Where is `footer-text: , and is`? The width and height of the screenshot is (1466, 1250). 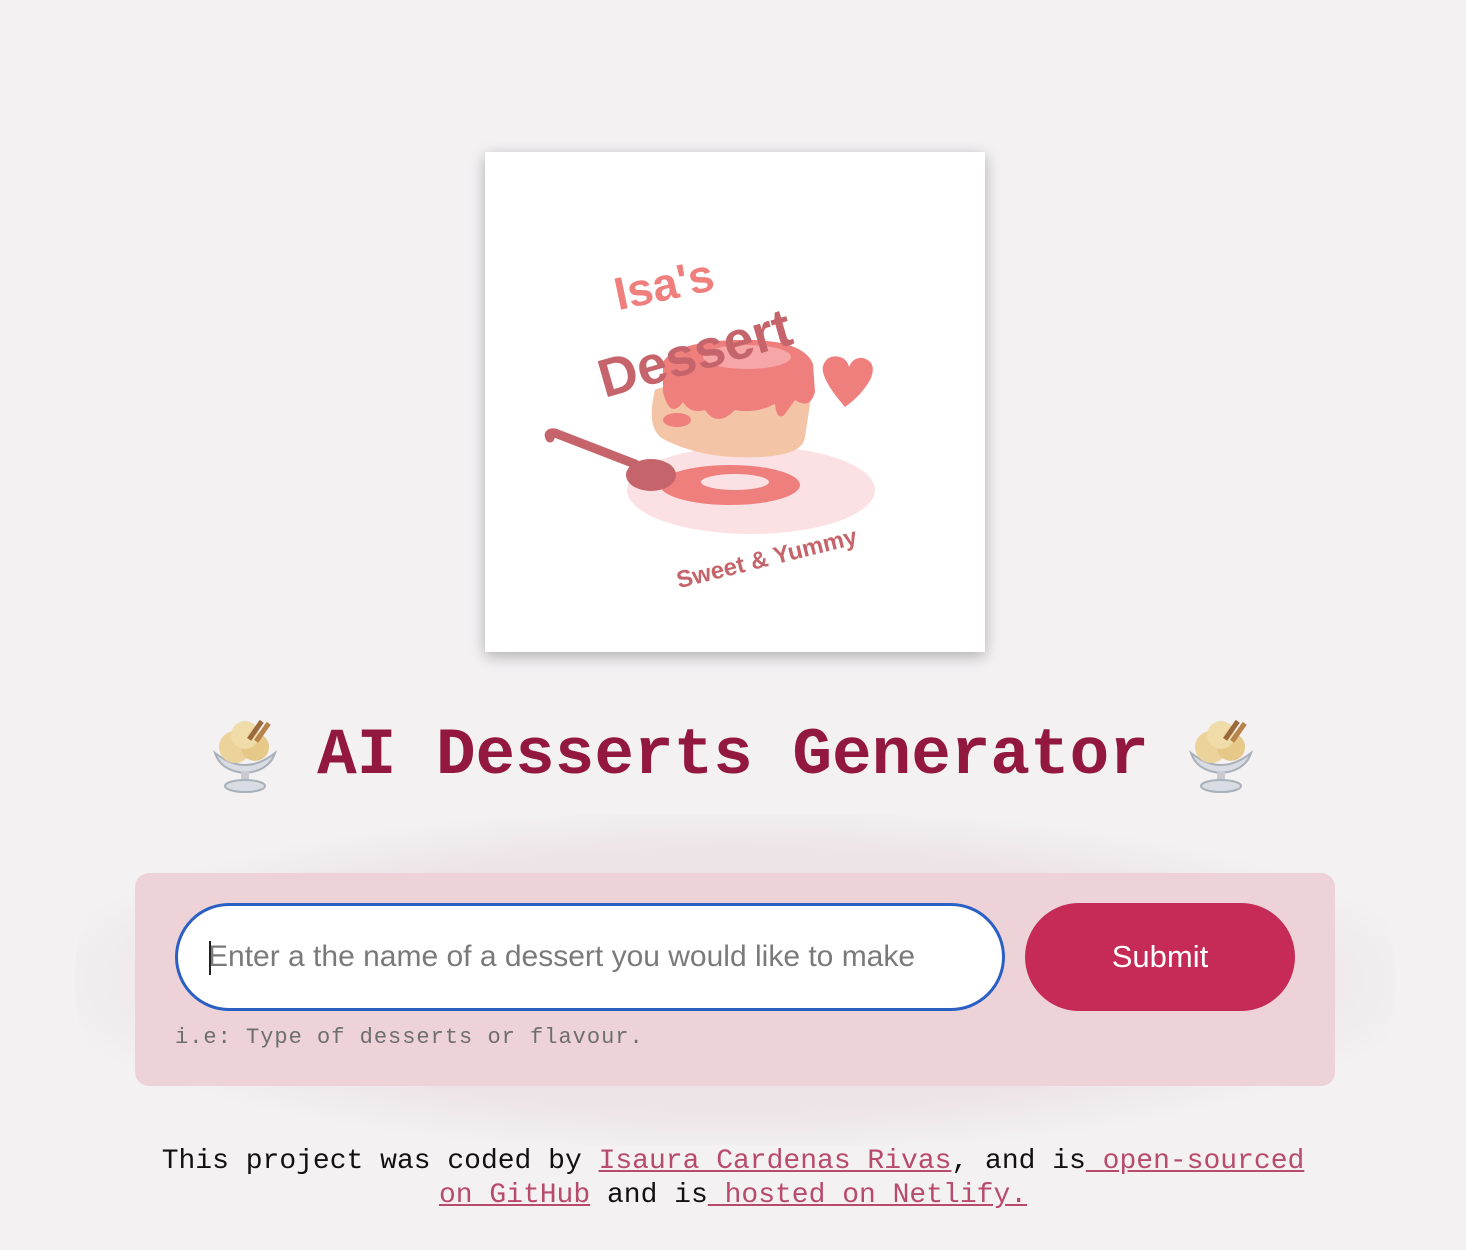
footer-text: , and is is located at coordinates (1018, 1161).